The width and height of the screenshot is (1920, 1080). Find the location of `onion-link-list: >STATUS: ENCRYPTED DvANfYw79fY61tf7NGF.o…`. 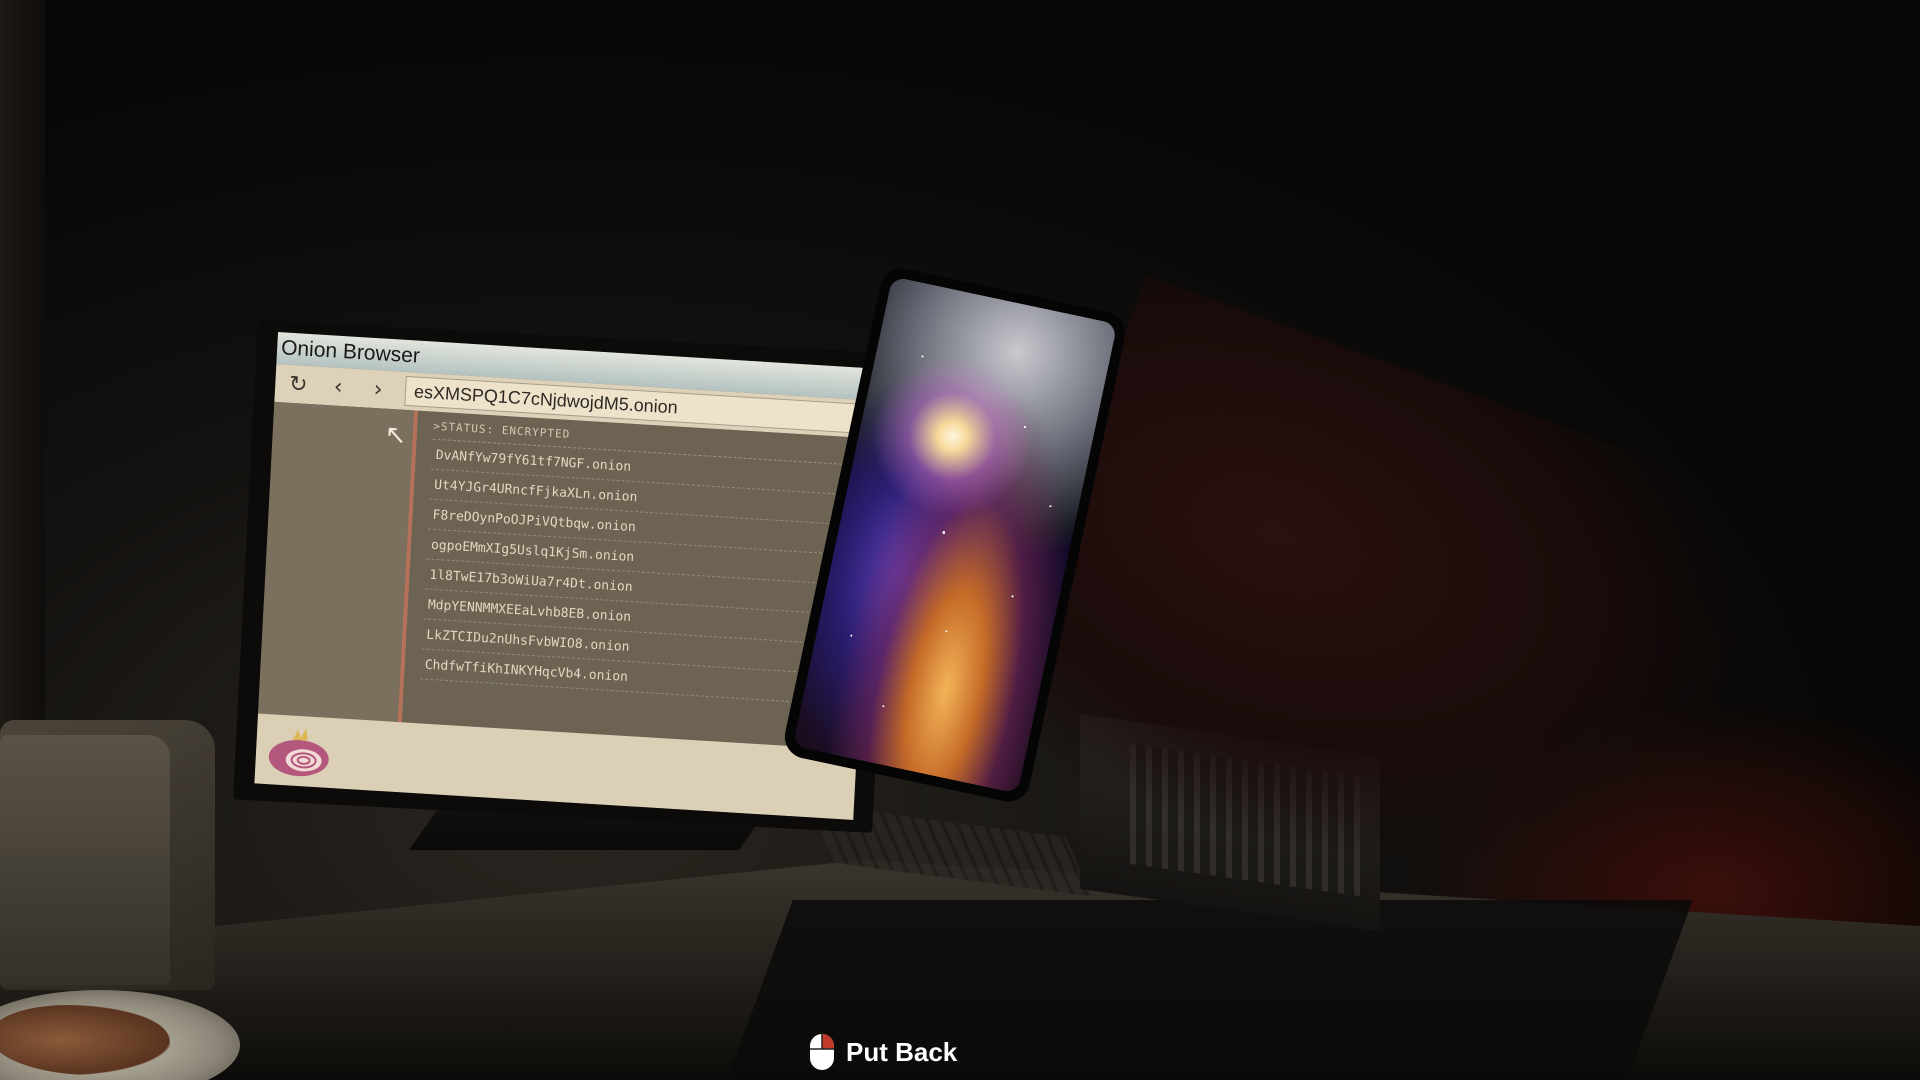

onion-link-list: >STATUS: ENCRYPTED DvANfYw79fY61tf7NGF.o… is located at coordinates (641, 562).